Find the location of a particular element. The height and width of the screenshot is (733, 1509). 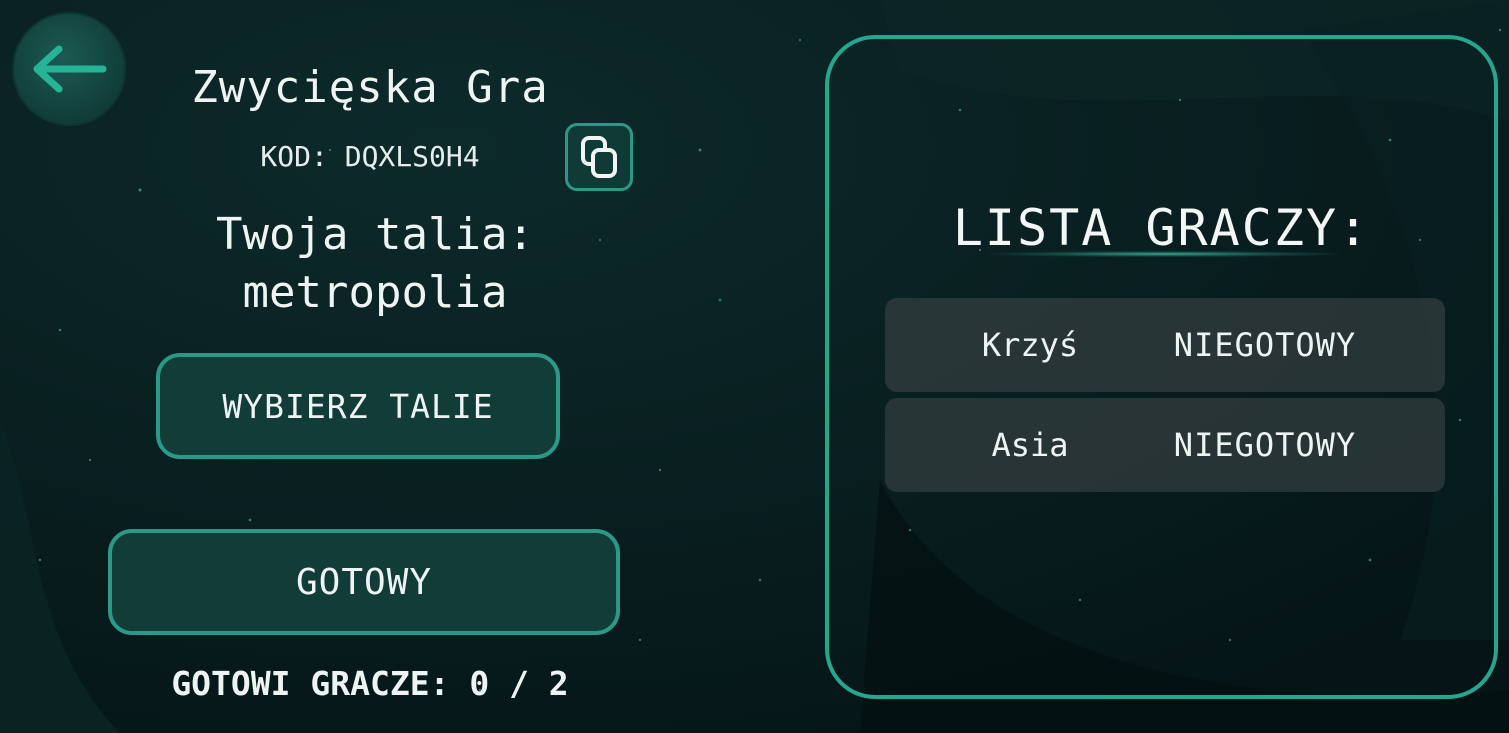

ready-players-count: GOTOWI GRACZE: 0 / 2 is located at coordinates (370, 683).